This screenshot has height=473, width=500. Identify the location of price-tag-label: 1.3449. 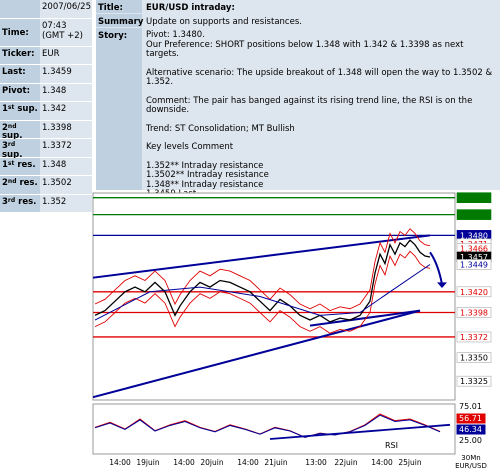
(474, 265).